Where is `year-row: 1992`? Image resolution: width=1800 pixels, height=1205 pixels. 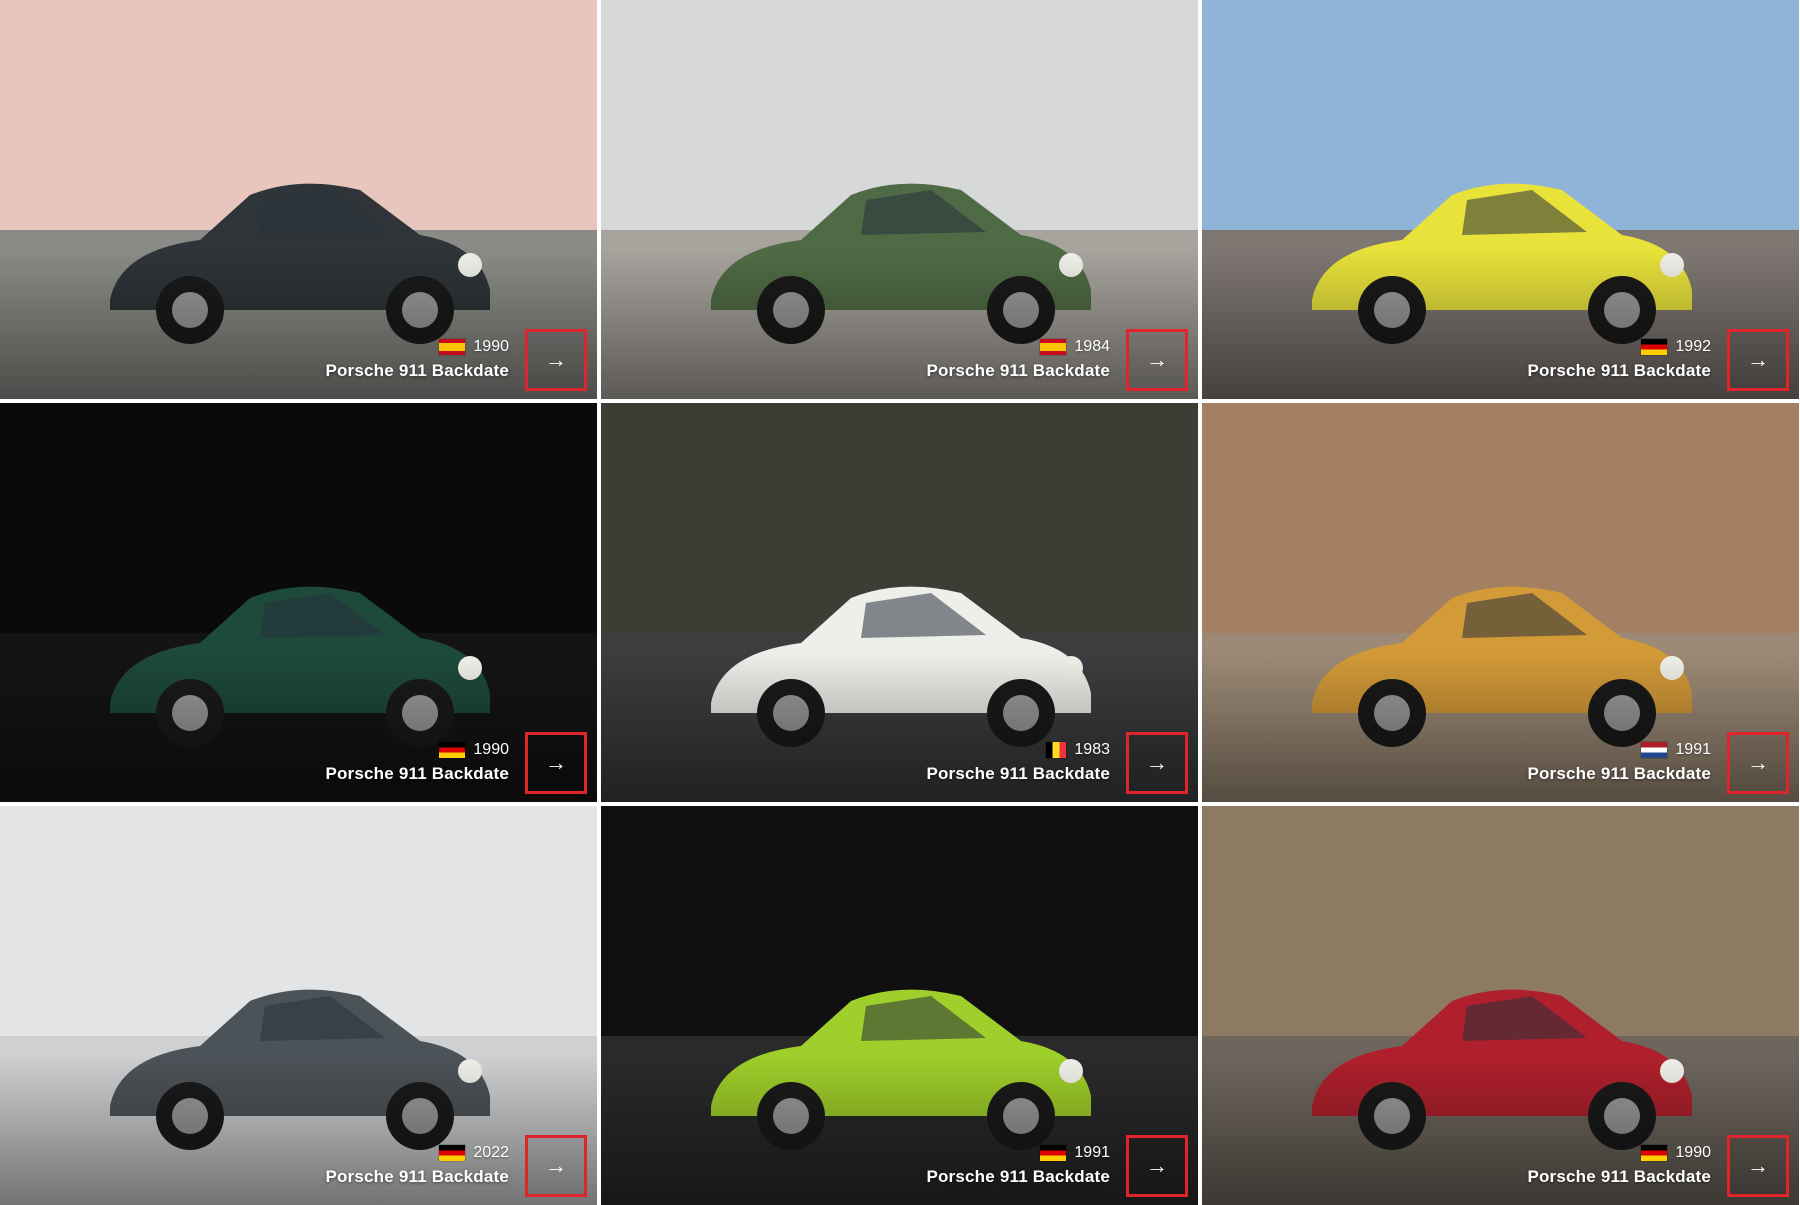
year-row: 1992 is located at coordinates (1619, 347).